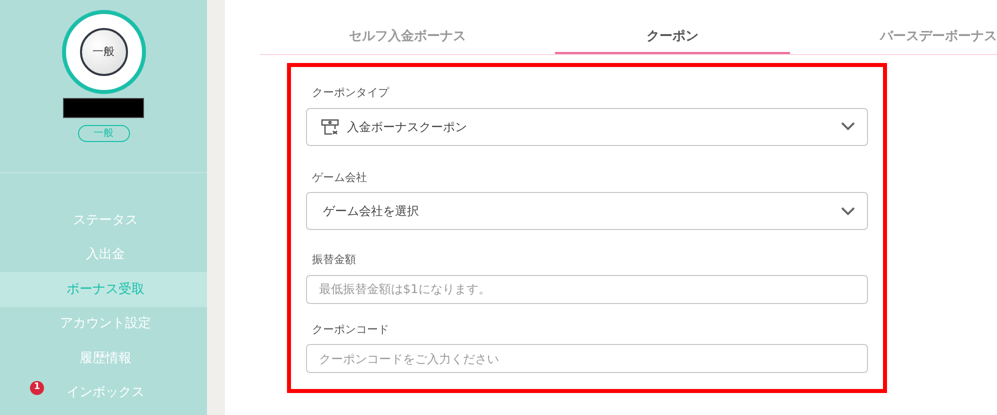  Describe the element at coordinates (339, 178) in the screenshot. I see `field-label: ゲーム会社` at that location.